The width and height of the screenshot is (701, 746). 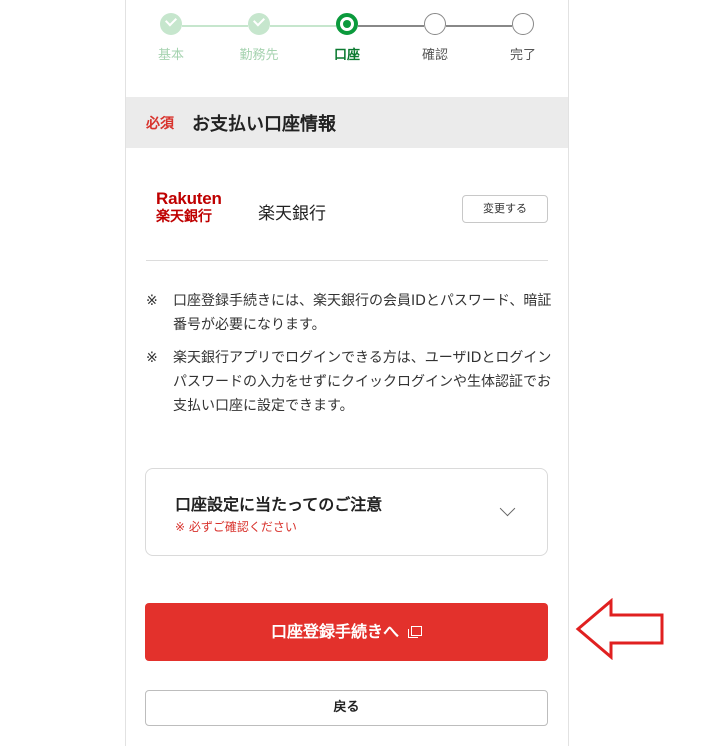 What do you see at coordinates (347, 122) in the screenshot?
I see `section-header: 必須 お支払い口座情報` at bounding box center [347, 122].